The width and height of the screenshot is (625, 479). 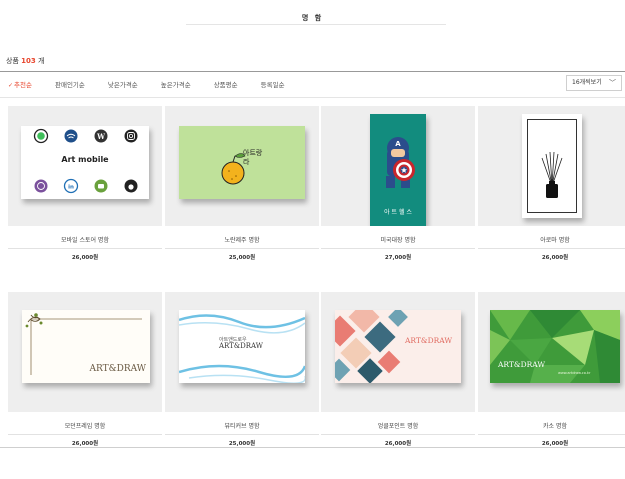 I want to click on check-icon: ✓, so click(x=11, y=85).